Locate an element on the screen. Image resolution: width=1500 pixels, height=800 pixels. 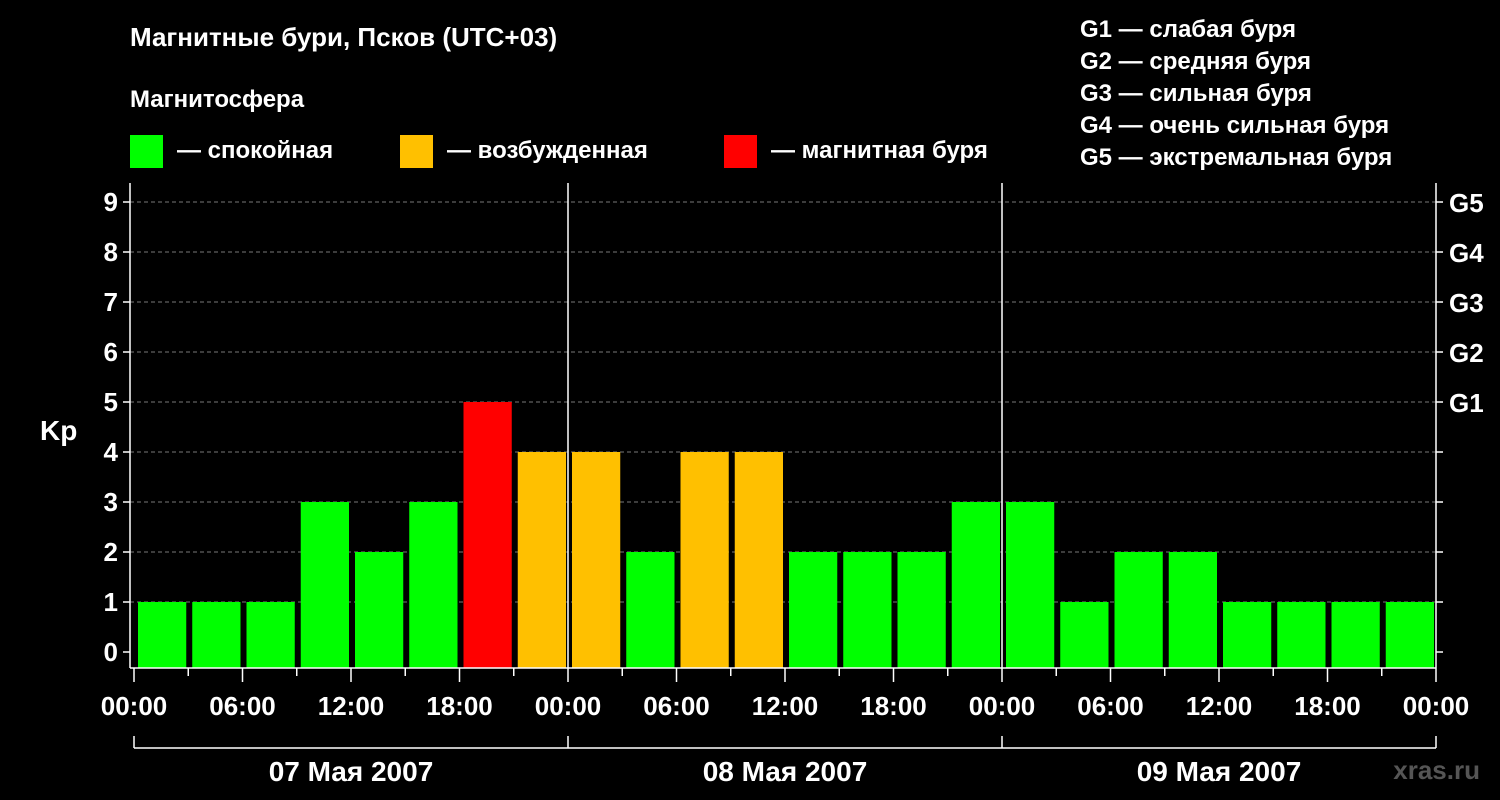
y-tick-label-4: 4 is located at coordinates (111, 452).